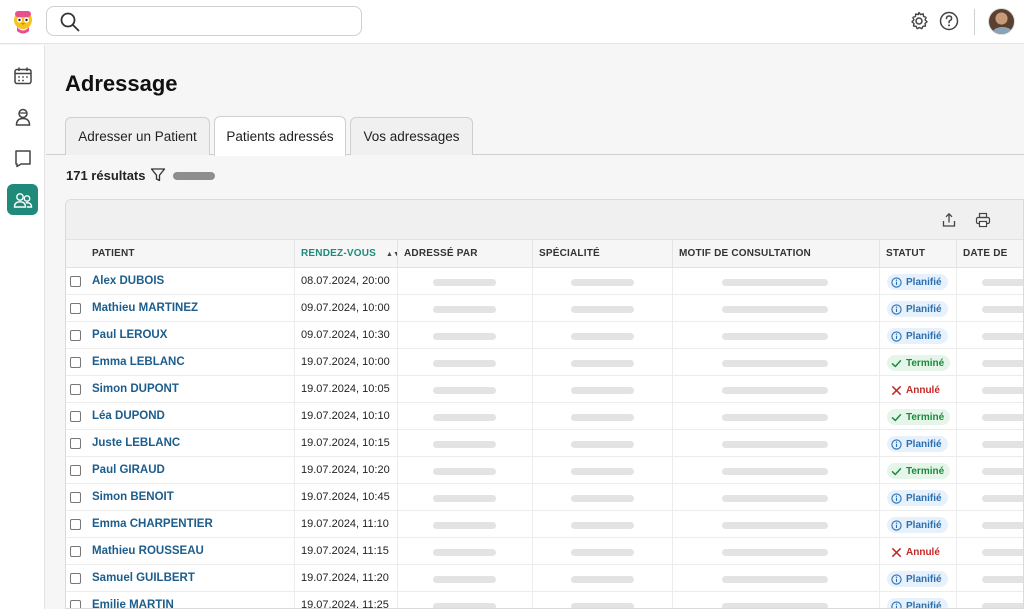  I want to click on status-badge: Terminé, so click(919, 471).